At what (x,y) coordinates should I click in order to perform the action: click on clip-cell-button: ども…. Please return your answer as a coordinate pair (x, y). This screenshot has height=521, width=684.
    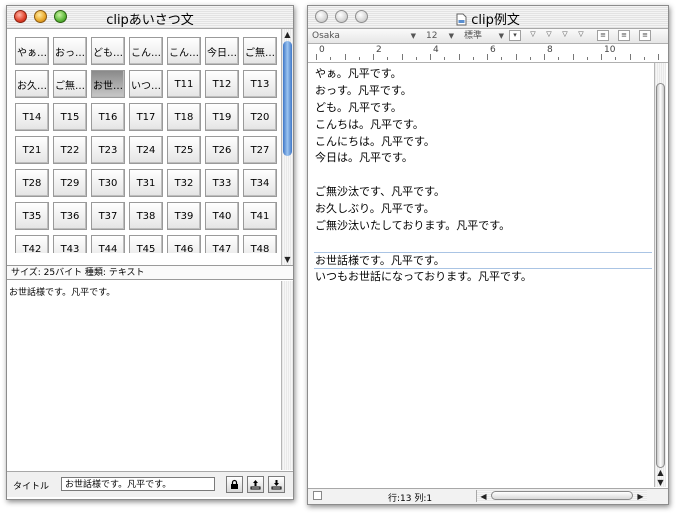
    Looking at the image, I should click on (108, 51).